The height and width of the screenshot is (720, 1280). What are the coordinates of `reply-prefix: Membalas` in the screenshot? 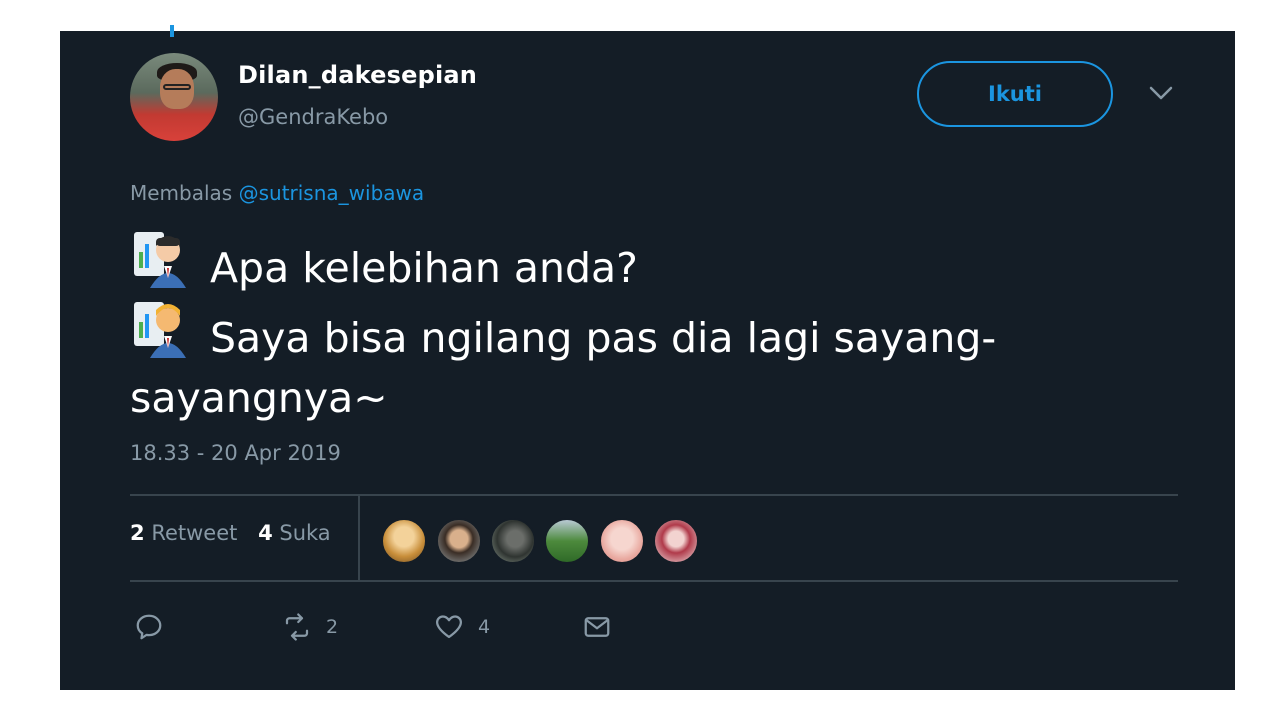 It's located at (181, 193).